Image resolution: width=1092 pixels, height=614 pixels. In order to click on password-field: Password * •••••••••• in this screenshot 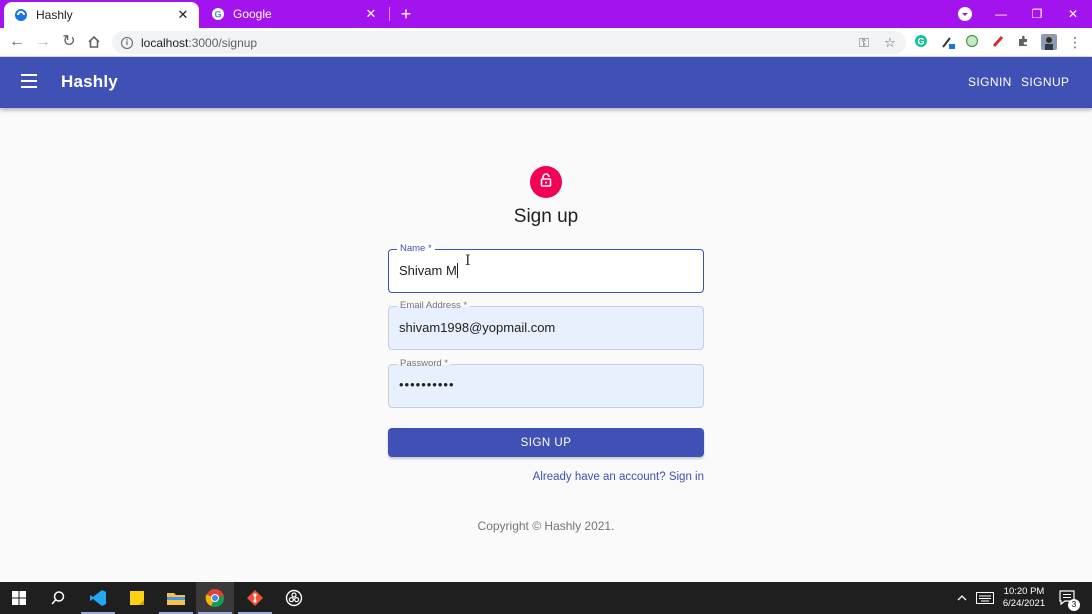, I will do `click(546, 383)`.